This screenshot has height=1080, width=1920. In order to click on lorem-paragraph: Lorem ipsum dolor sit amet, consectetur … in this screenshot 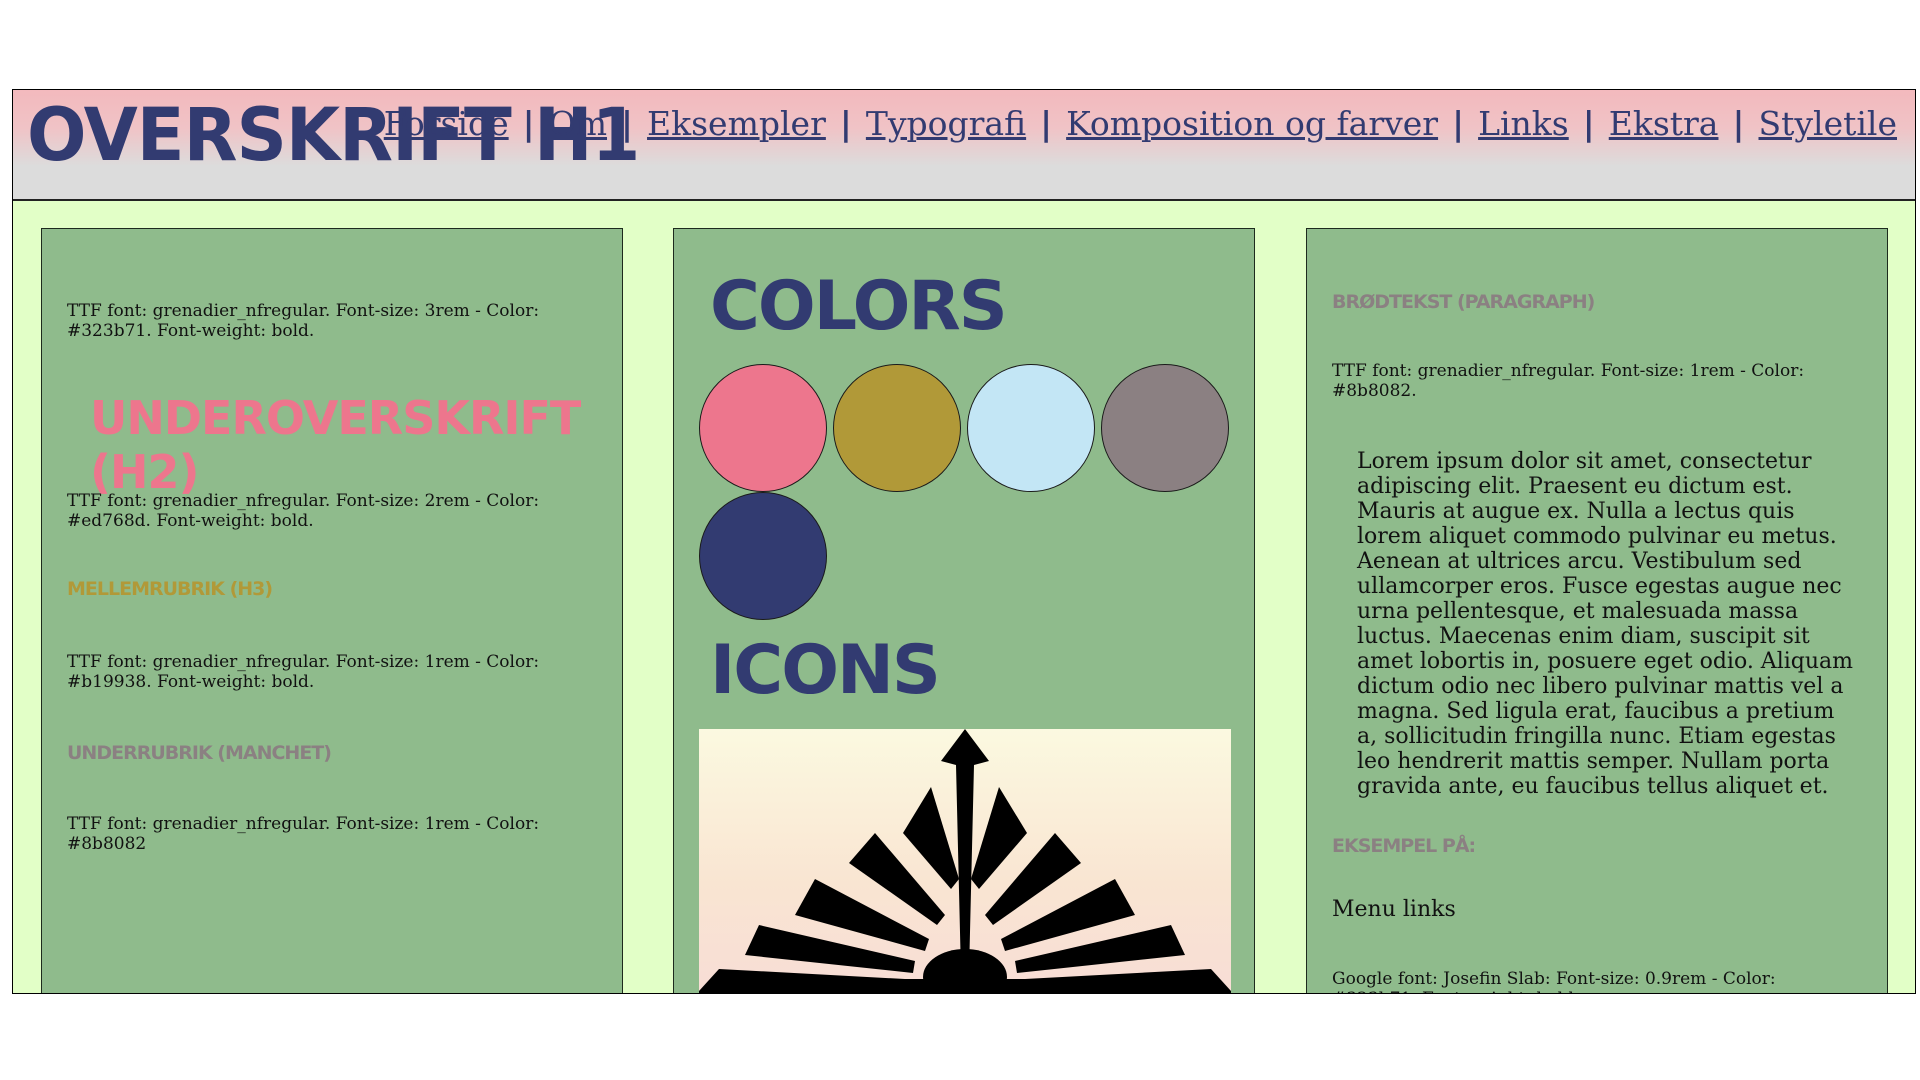, I will do `click(1605, 624)`.